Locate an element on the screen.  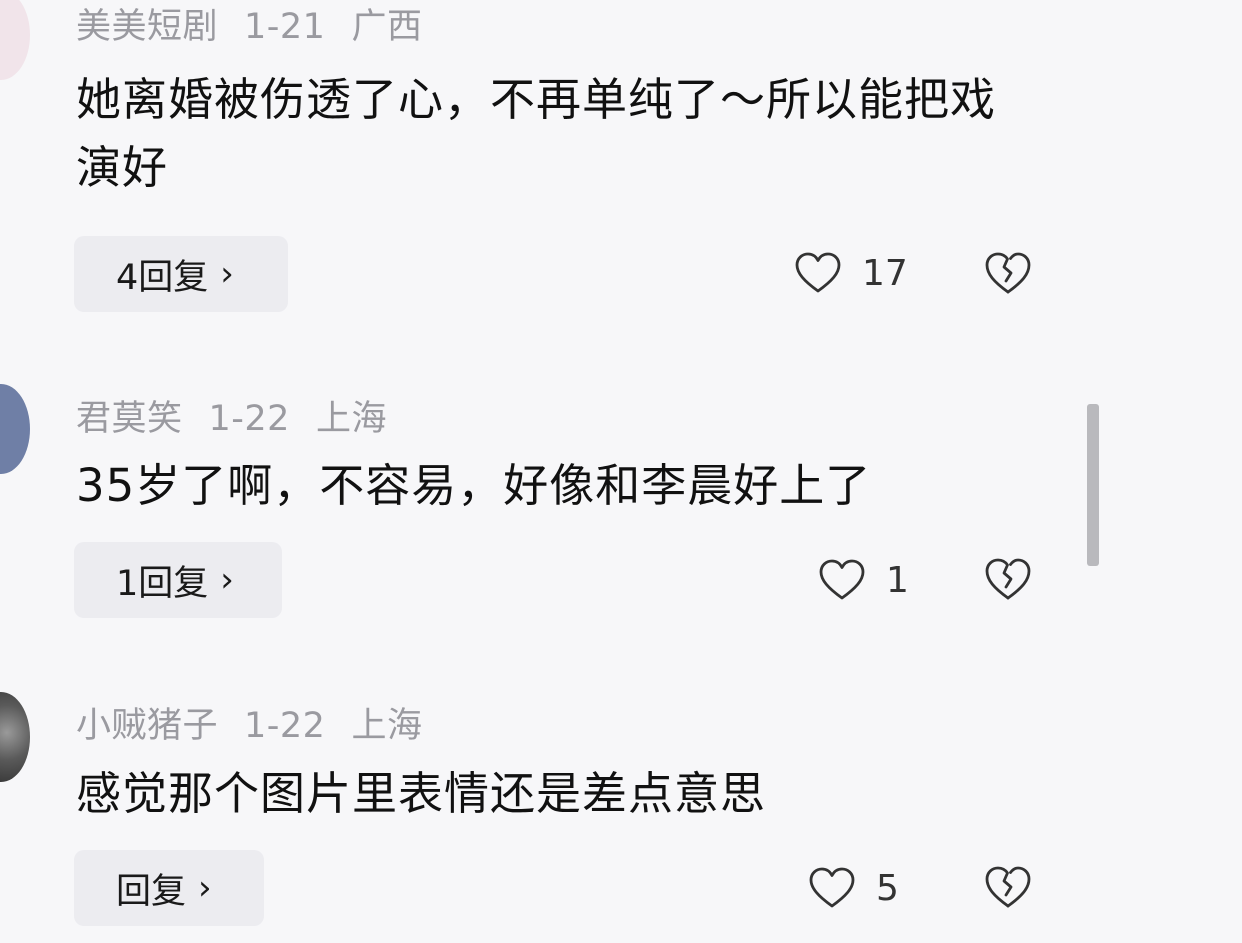
reply-button: 回复 › is located at coordinates (169, 888).